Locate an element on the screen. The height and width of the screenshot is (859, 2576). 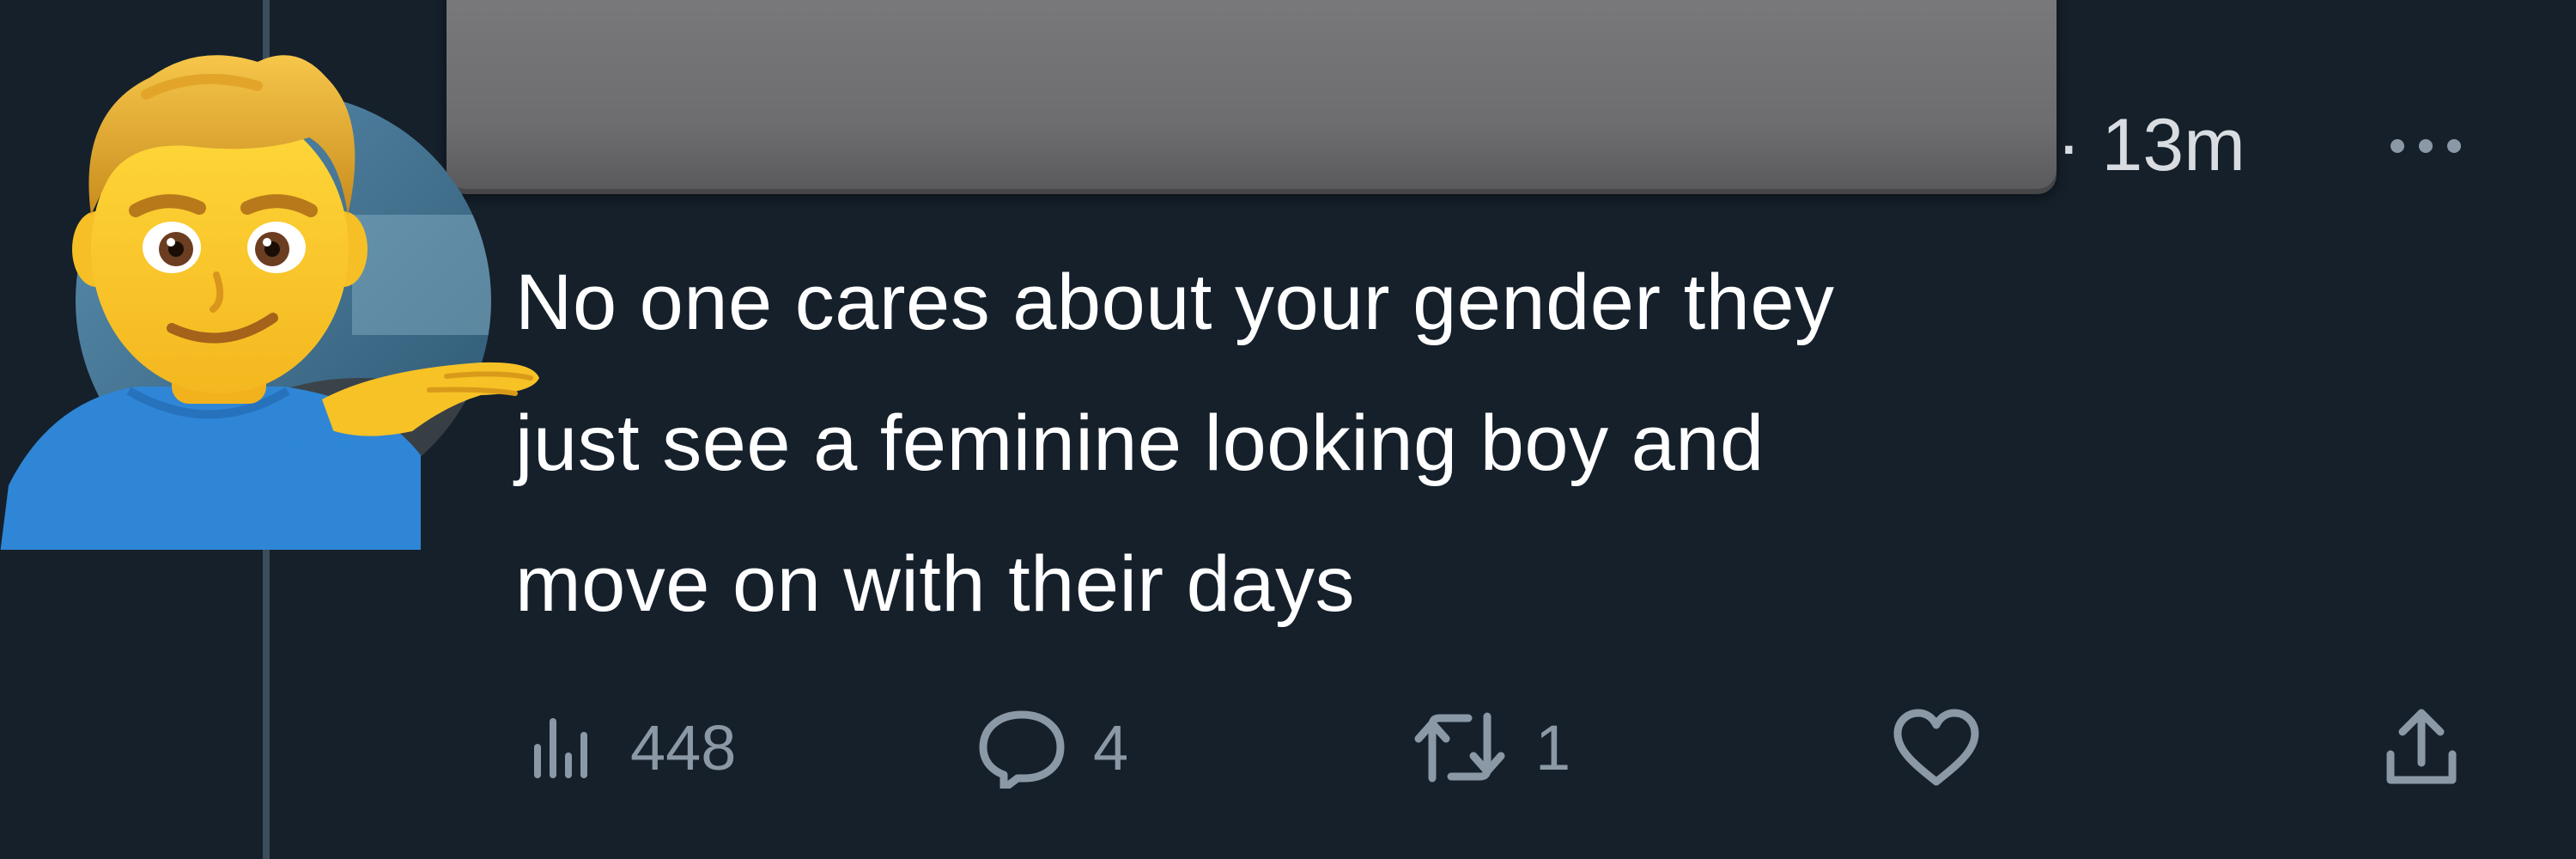
retweet-button: 1 is located at coordinates (1489, 748).